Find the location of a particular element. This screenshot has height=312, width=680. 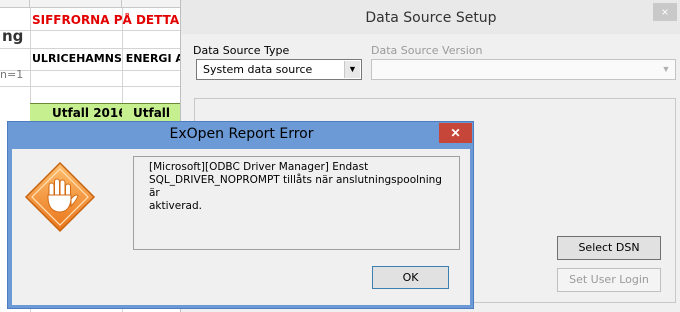

stop-hand-icon is located at coordinates (60, 197).